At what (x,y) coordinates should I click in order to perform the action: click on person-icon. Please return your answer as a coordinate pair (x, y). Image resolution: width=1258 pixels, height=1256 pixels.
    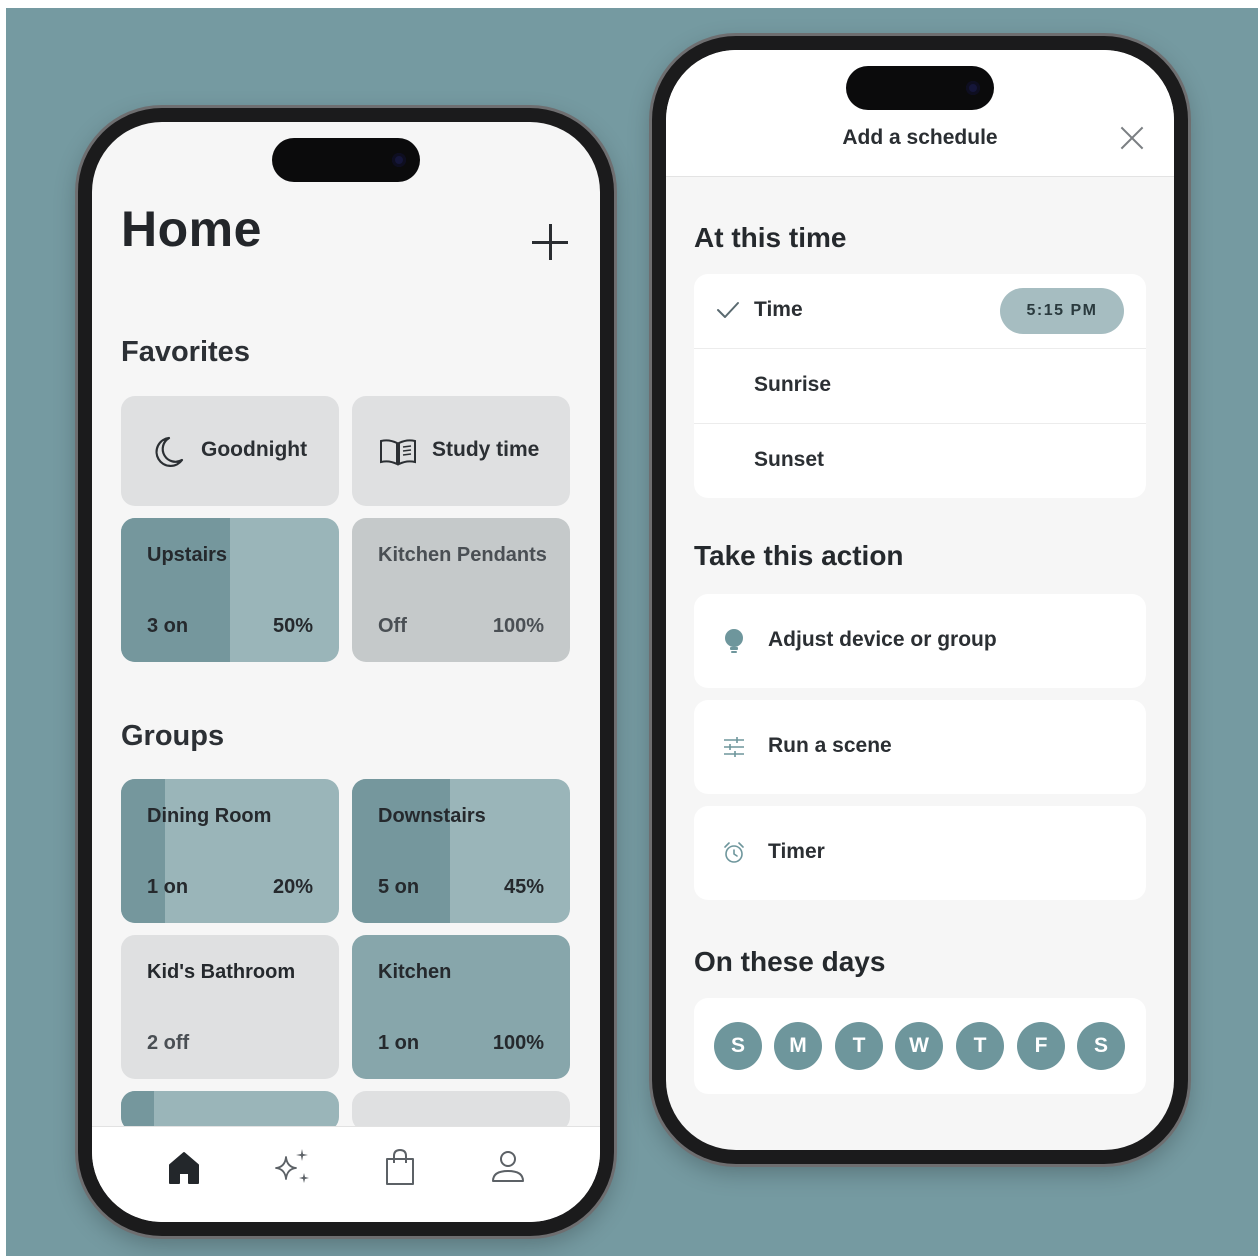
    Looking at the image, I should click on (508, 1167).